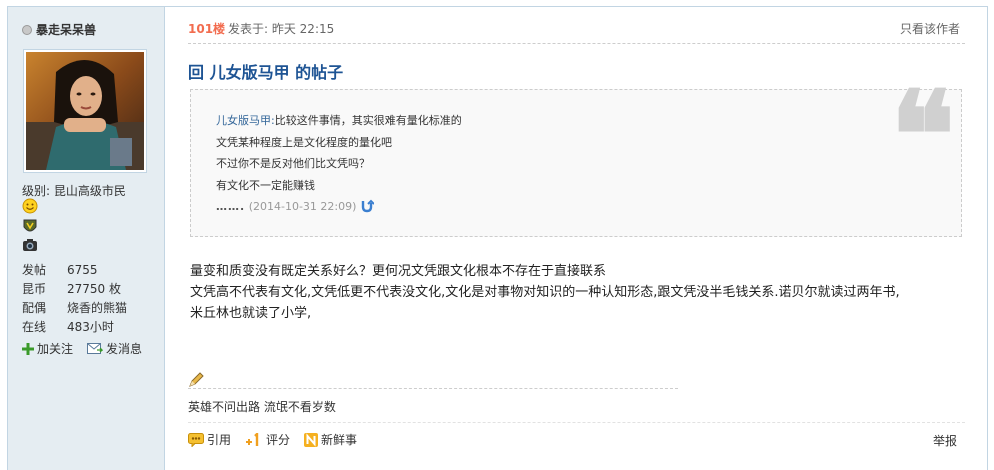 This screenshot has height=470, width=994. Describe the element at coordinates (82, 348) in the screenshot. I see `author-actions: 加关注 发消息` at that location.